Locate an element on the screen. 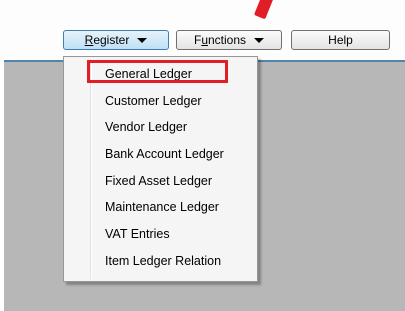 This screenshot has width=405, height=311. menu-item-vendor-ledger: Vendor Ledger is located at coordinates (146, 127).